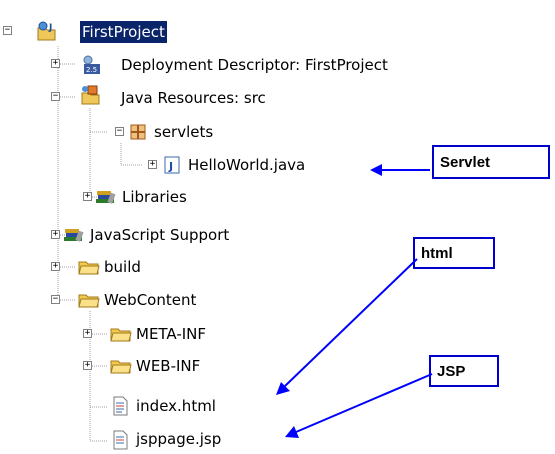 This screenshot has width=555, height=454. Describe the element at coordinates (400, 170) in the screenshot. I see `servlet-arrow` at that location.